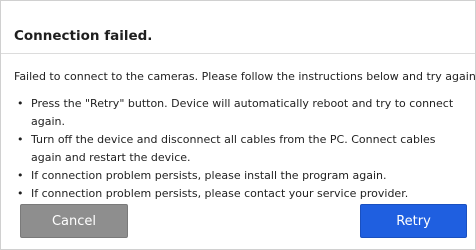 This screenshot has width=476, height=250. What do you see at coordinates (83, 36) in the screenshot?
I see `dialog-title: Connection failed.` at bounding box center [83, 36].